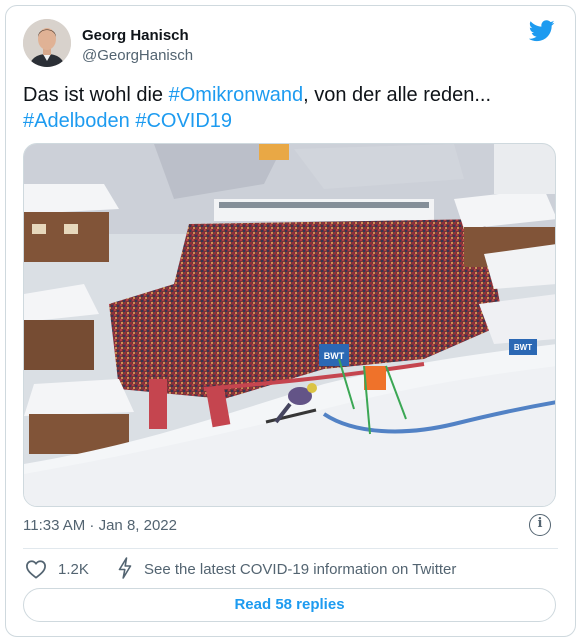  I want to click on hashtag-covid19: #COVID19, so click(183, 121).